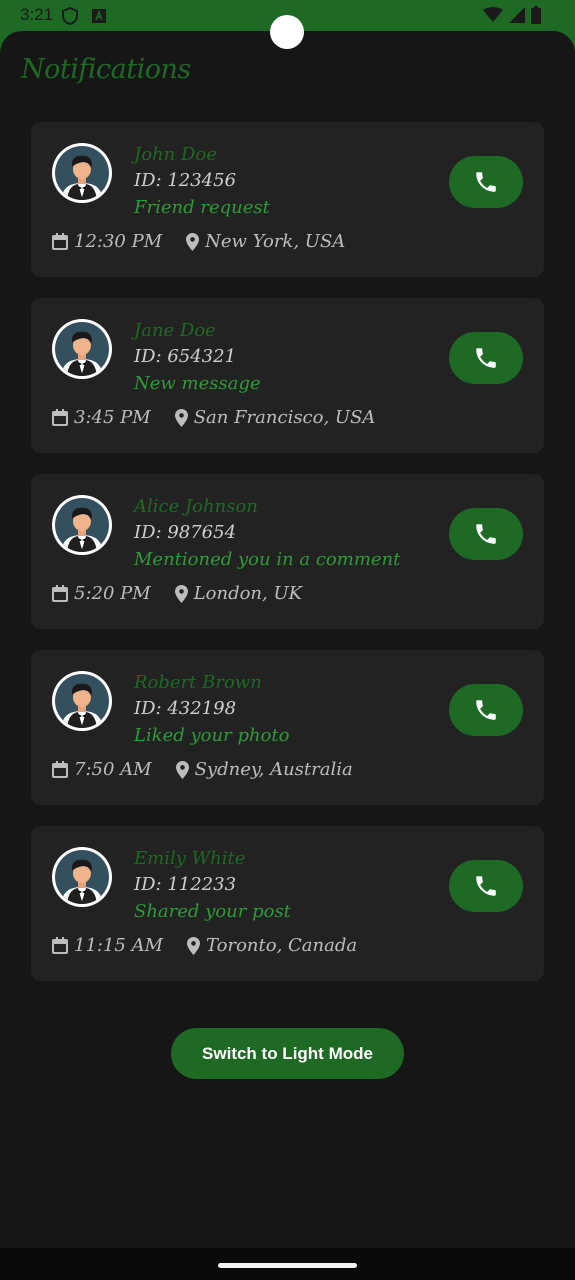 This screenshot has width=575, height=1280. I want to click on status-time: 3:21, so click(37, 14).